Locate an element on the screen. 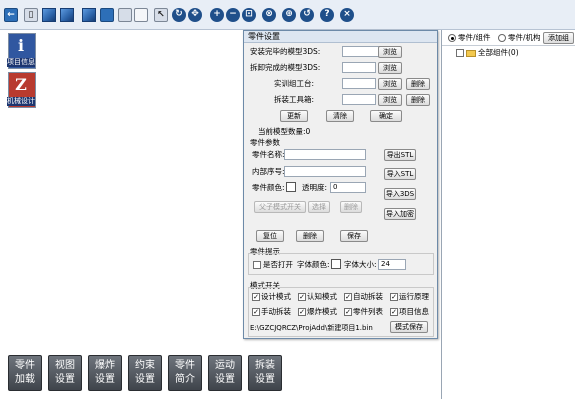 The height and width of the screenshot is (400, 575). part-intro-button: 零件 简介 is located at coordinates (185, 373).